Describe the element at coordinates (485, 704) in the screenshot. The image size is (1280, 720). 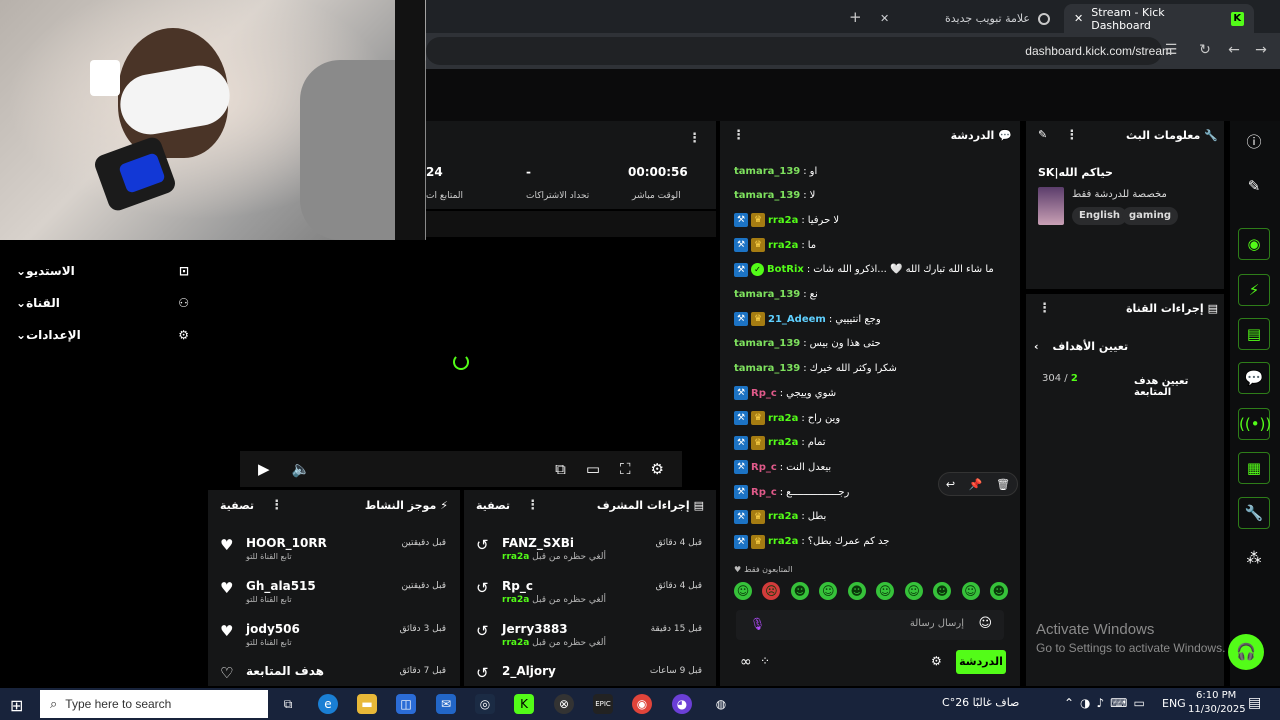
I see `steam-icon: ◎` at that location.